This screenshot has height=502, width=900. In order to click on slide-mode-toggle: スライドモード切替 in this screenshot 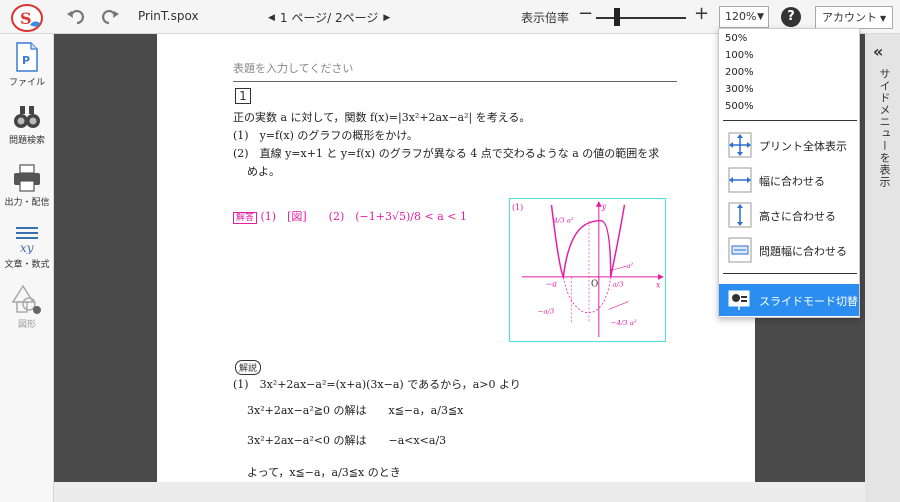, I will do `click(789, 300)`.